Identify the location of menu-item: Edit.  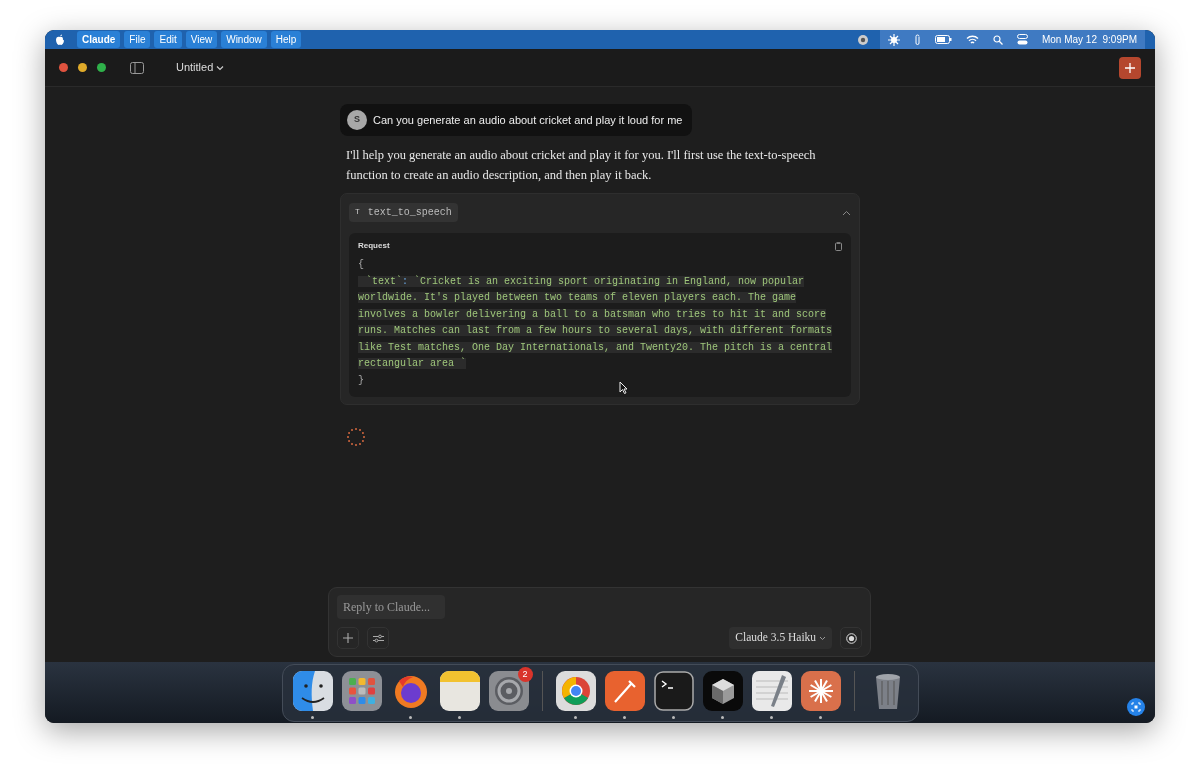
(168, 39).